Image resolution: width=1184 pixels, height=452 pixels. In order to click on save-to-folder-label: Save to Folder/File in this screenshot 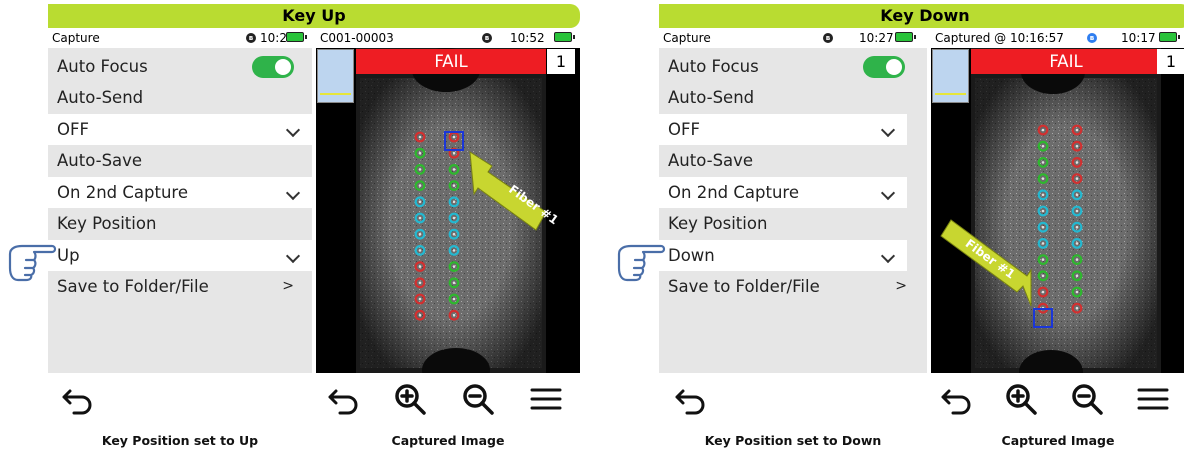, I will do `click(133, 286)`.